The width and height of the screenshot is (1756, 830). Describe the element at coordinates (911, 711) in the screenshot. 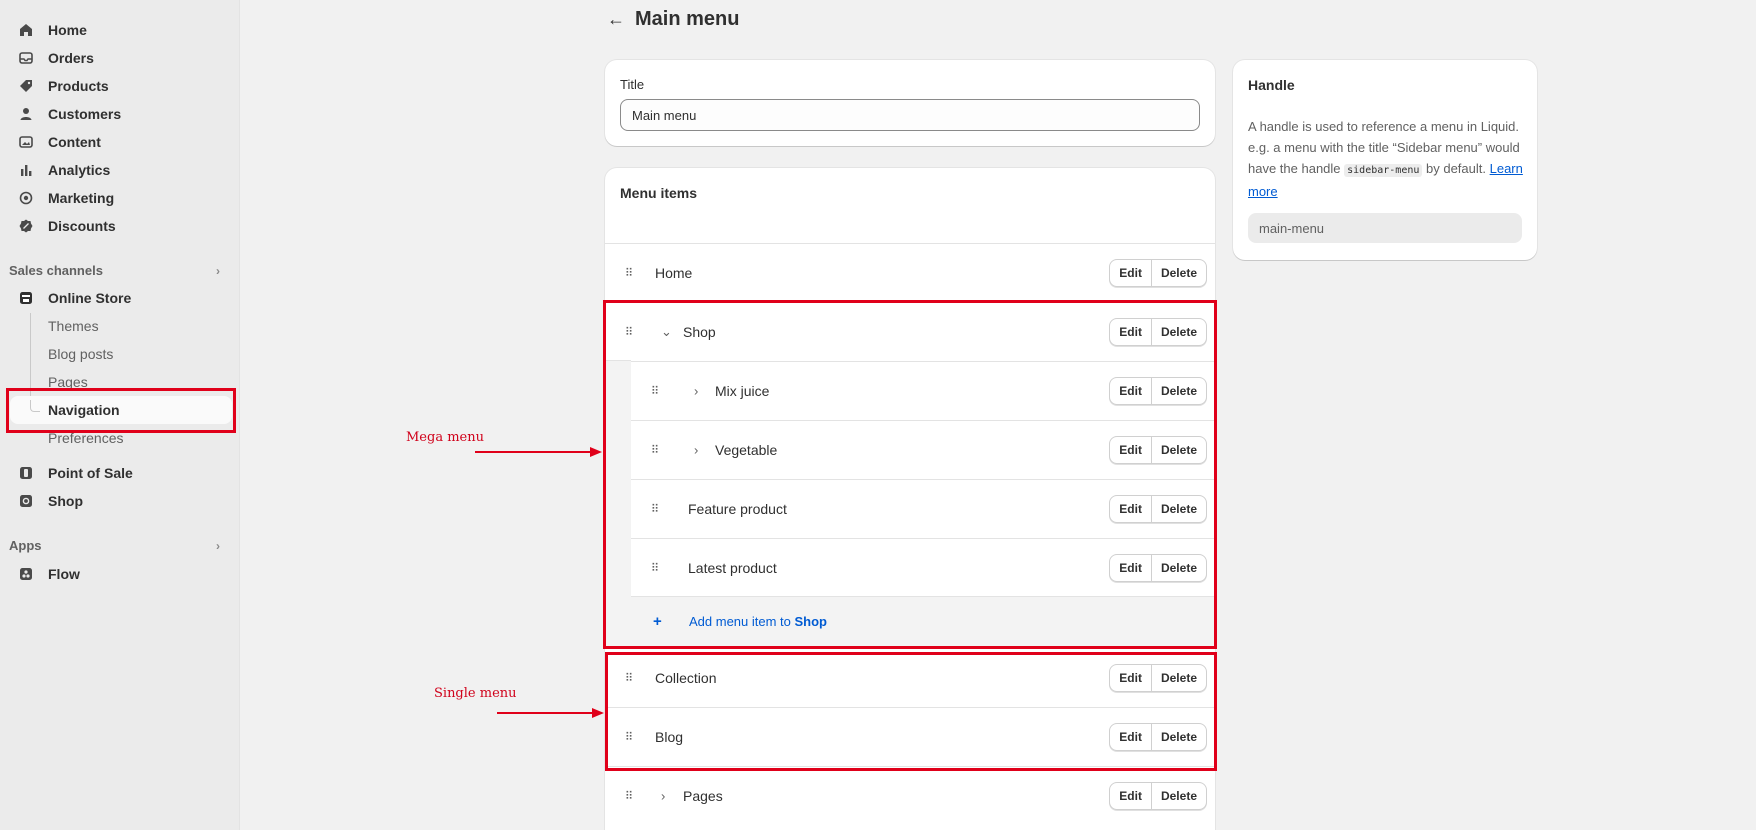

I see `highlight-single-menu-box` at that location.